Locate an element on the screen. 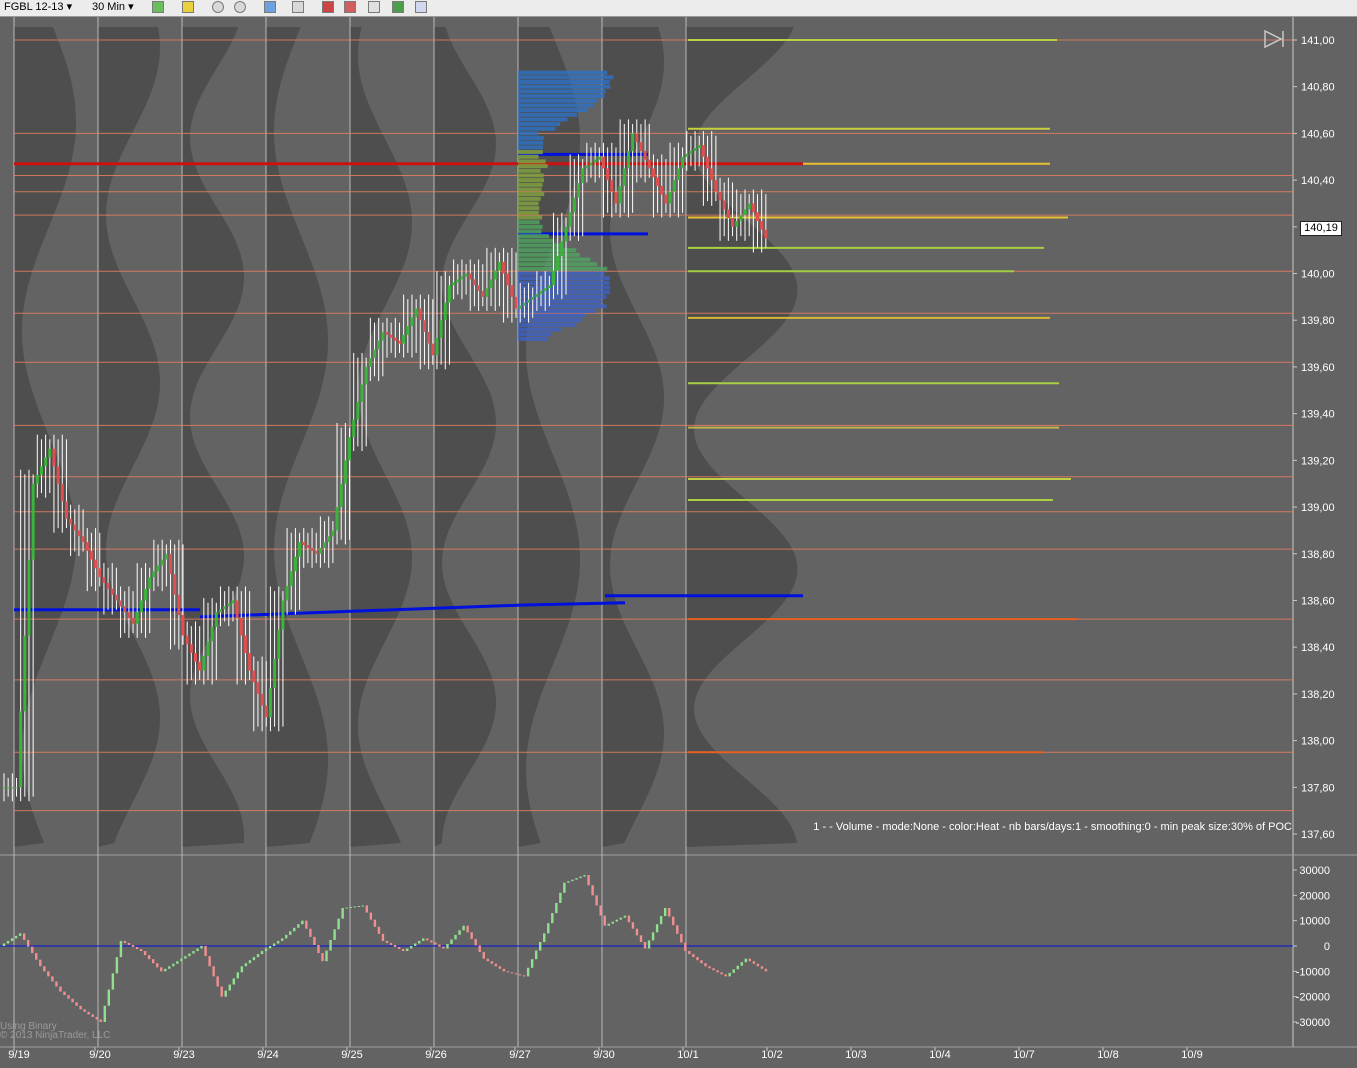 The height and width of the screenshot is (1068, 1357). date-tick-label: 10/2 is located at coordinates (771, 1055).